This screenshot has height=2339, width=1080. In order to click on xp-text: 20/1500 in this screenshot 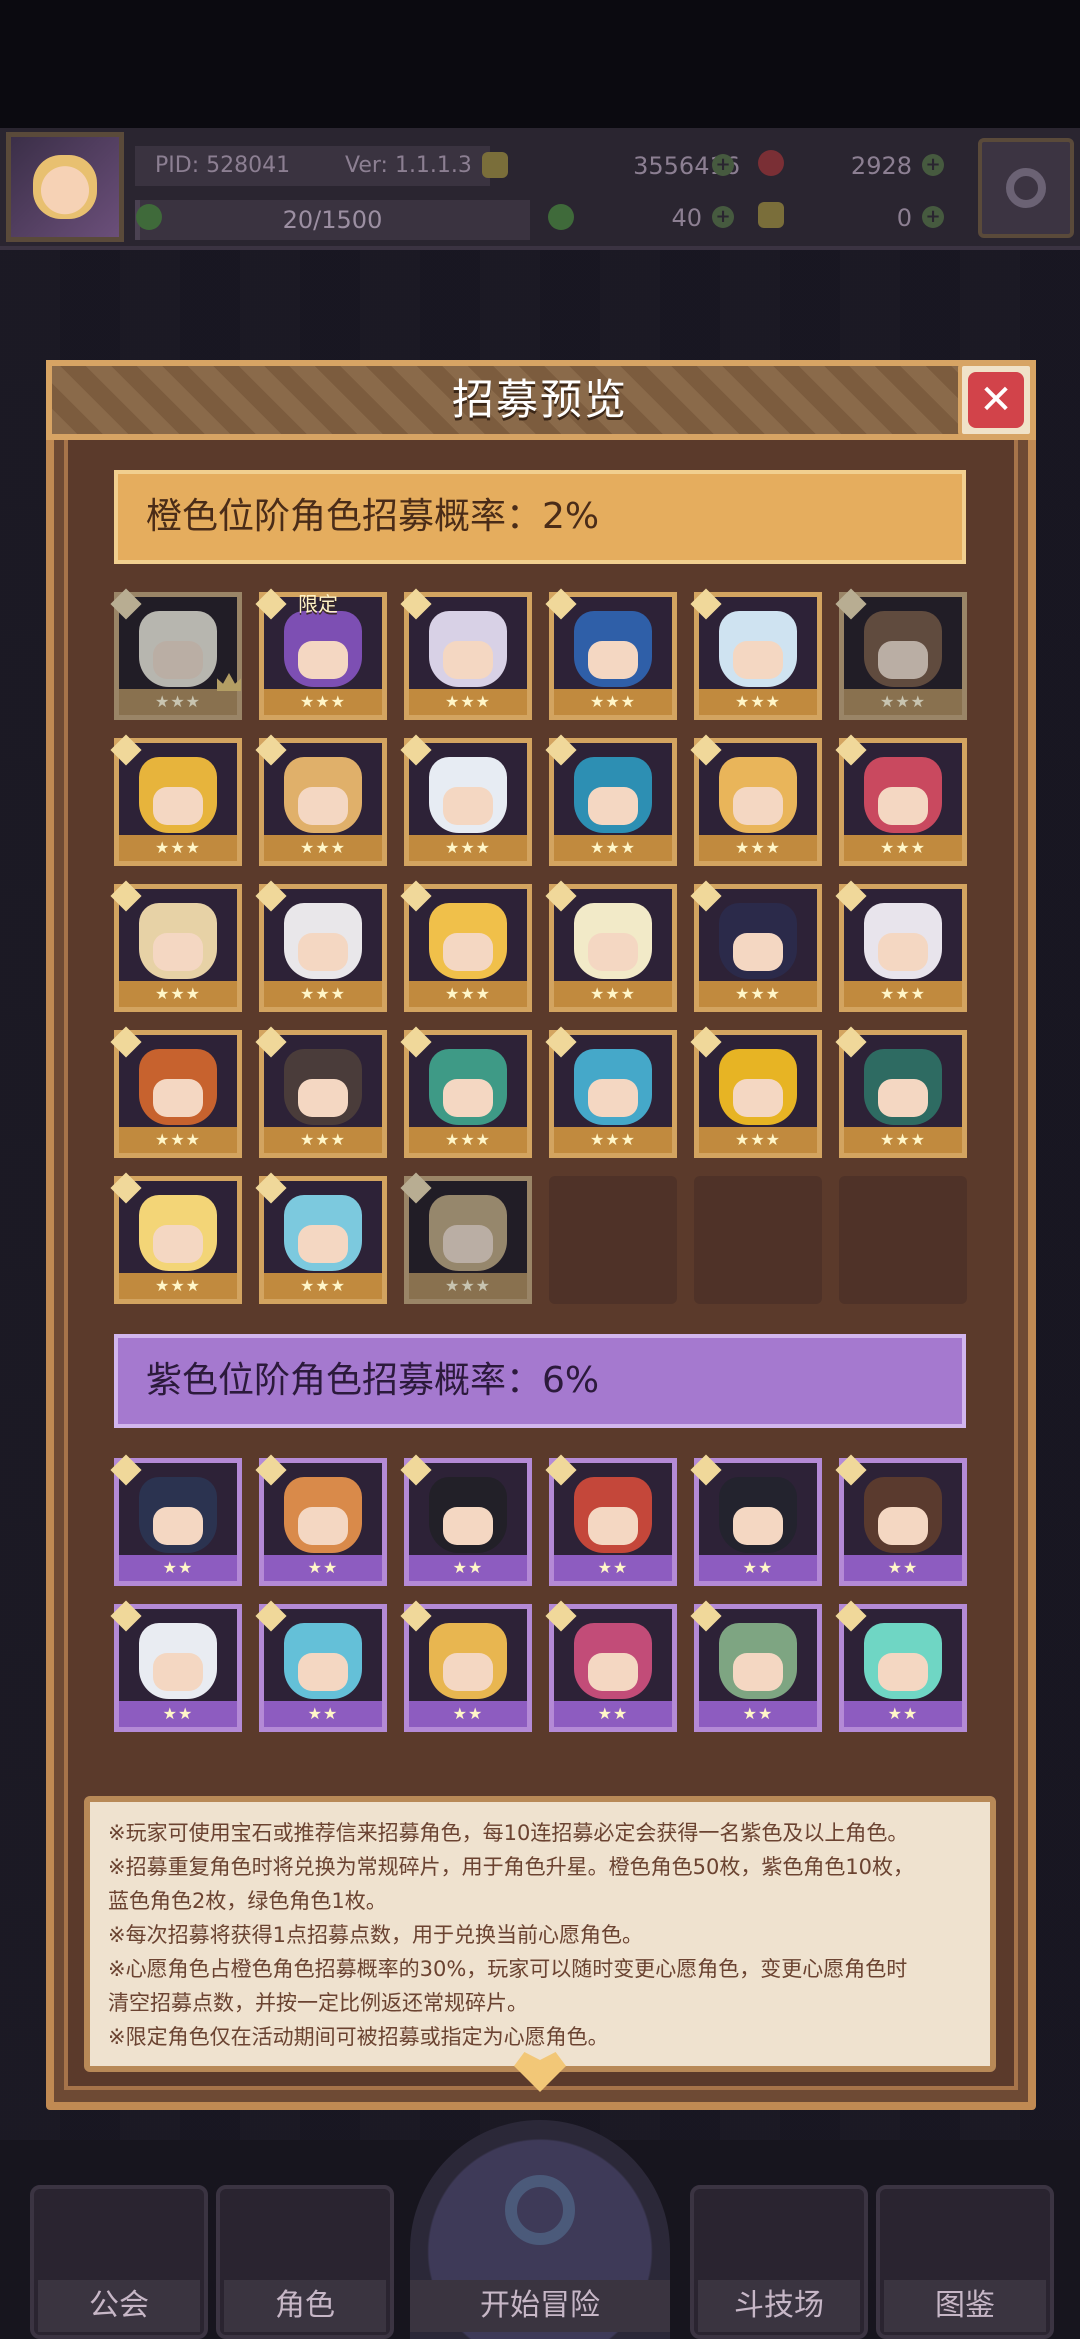, I will do `click(332, 220)`.